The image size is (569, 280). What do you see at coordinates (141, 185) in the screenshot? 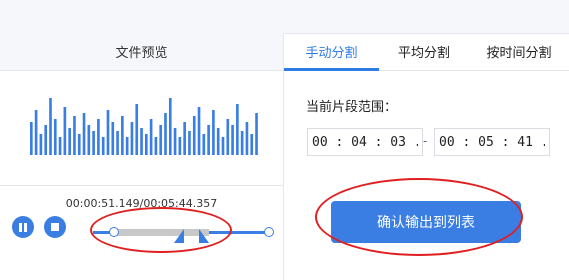
I see `preview-separator` at bounding box center [141, 185].